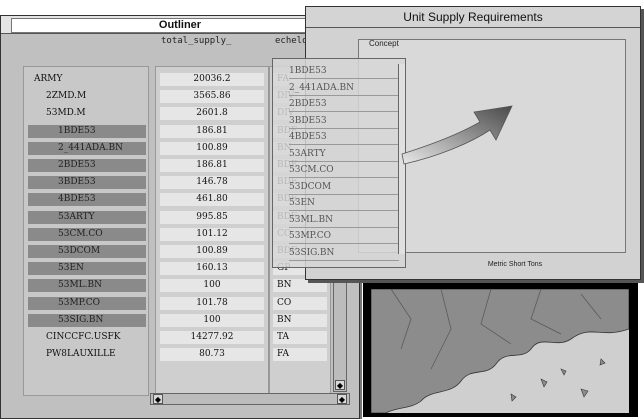 This screenshot has width=644, height=419. I want to click on unit-name-cell: 53MD.M, so click(87, 113).